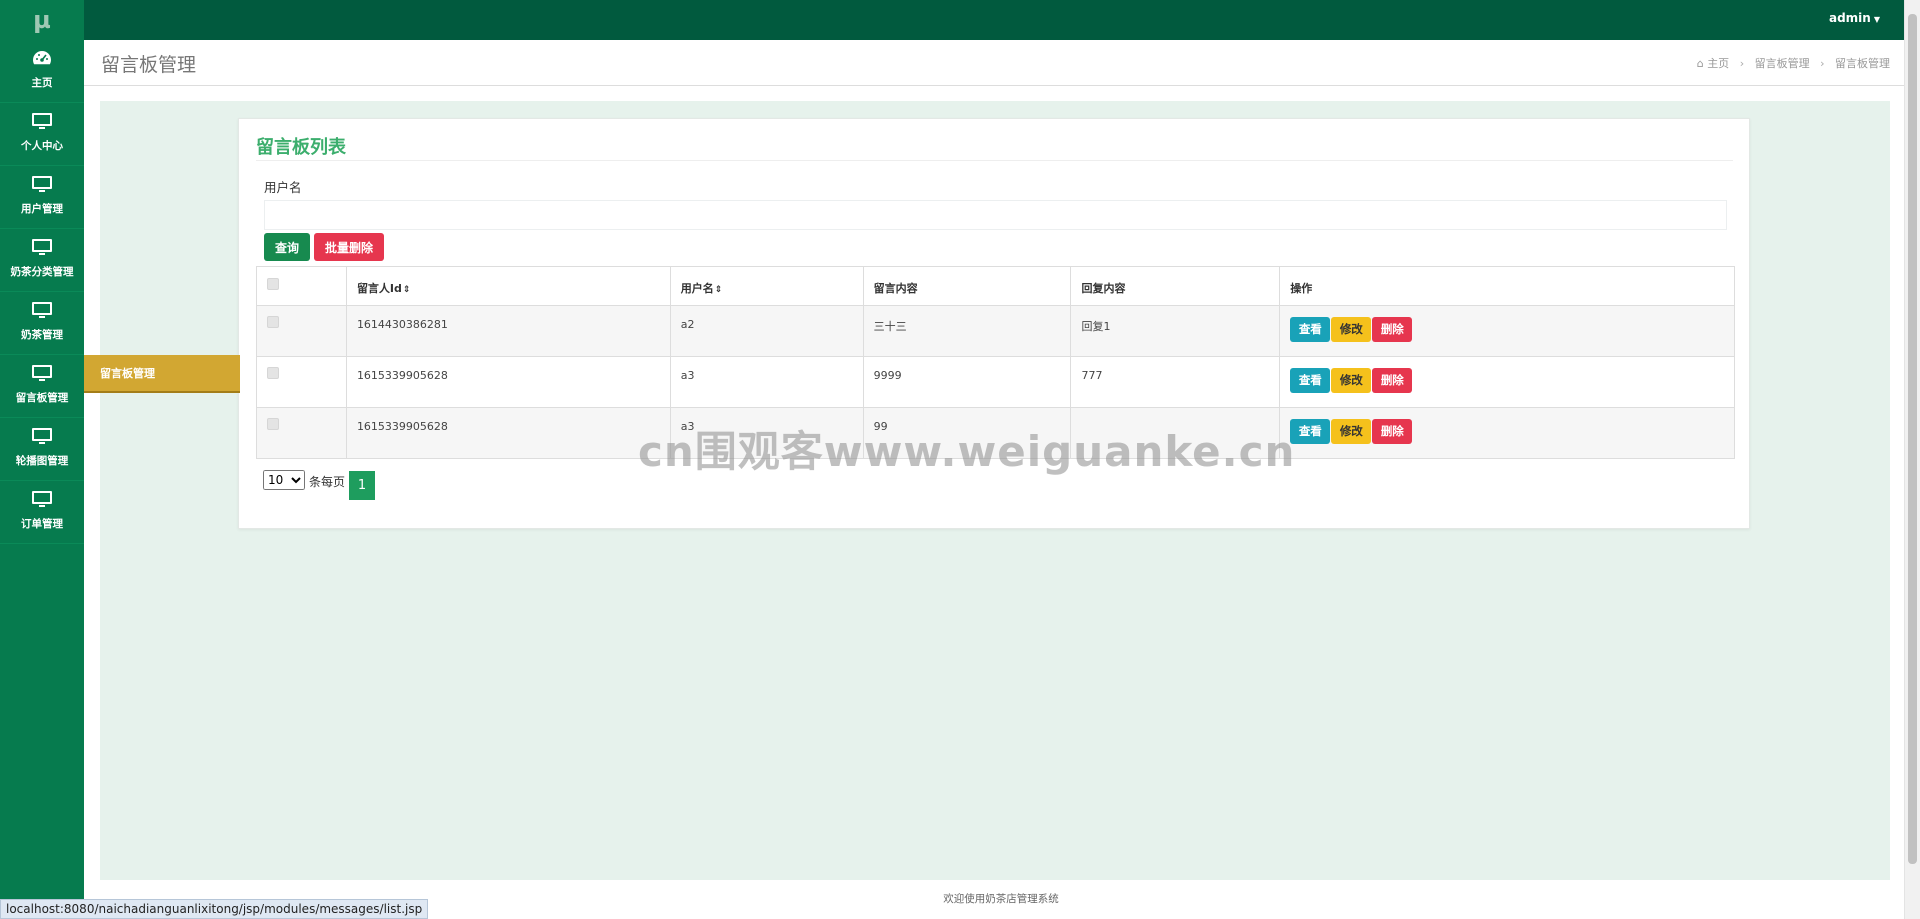  What do you see at coordinates (1700, 63) in the screenshot?
I see `home-icon: ⌂` at bounding box center [1700, 63].